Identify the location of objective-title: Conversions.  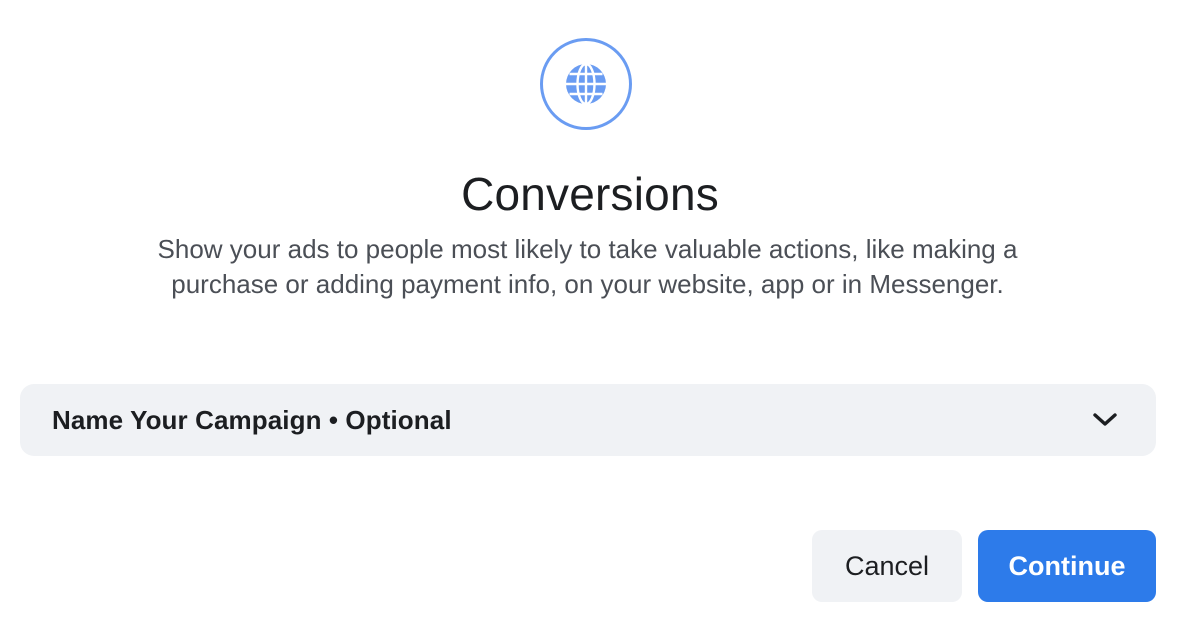
(590, 194).